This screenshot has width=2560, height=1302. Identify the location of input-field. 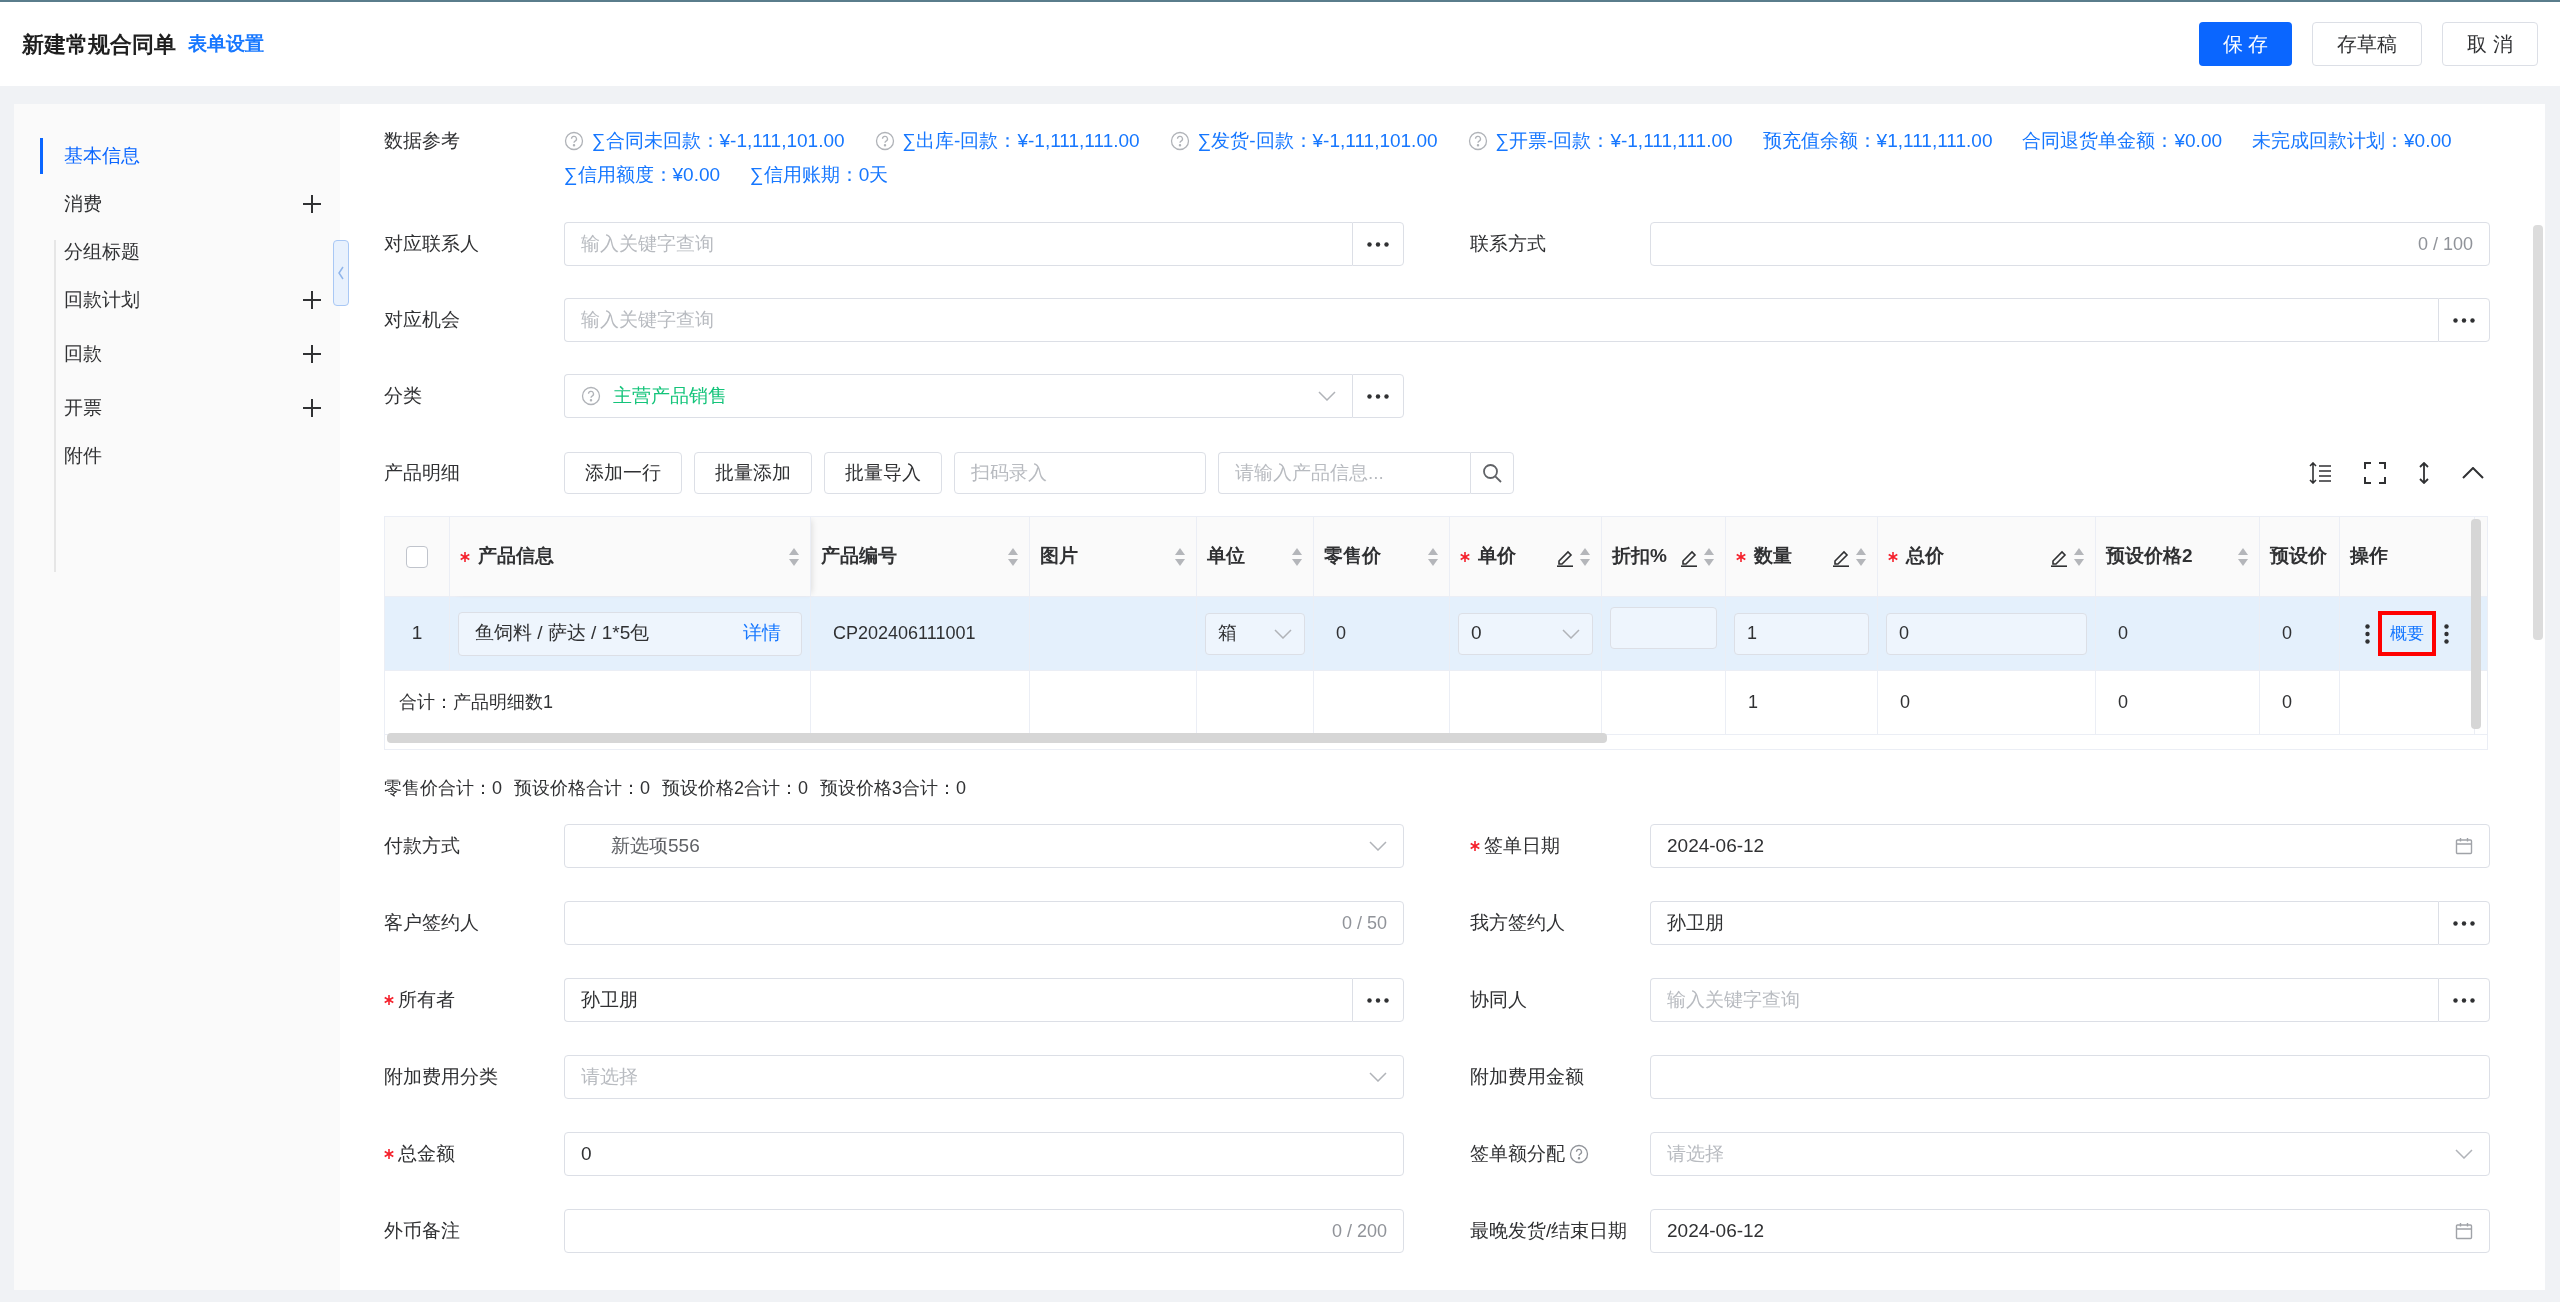
(2070, 1077).